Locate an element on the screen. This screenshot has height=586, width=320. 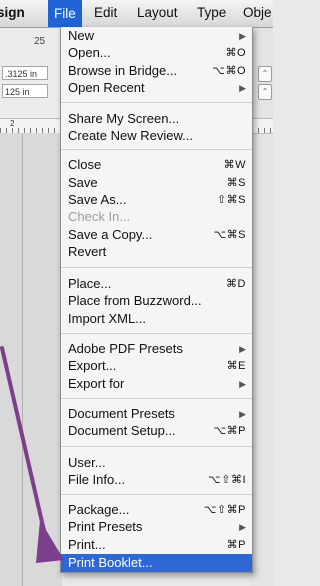
menu-item-export: Export... ⌘E is located at coordinates (156, 366).